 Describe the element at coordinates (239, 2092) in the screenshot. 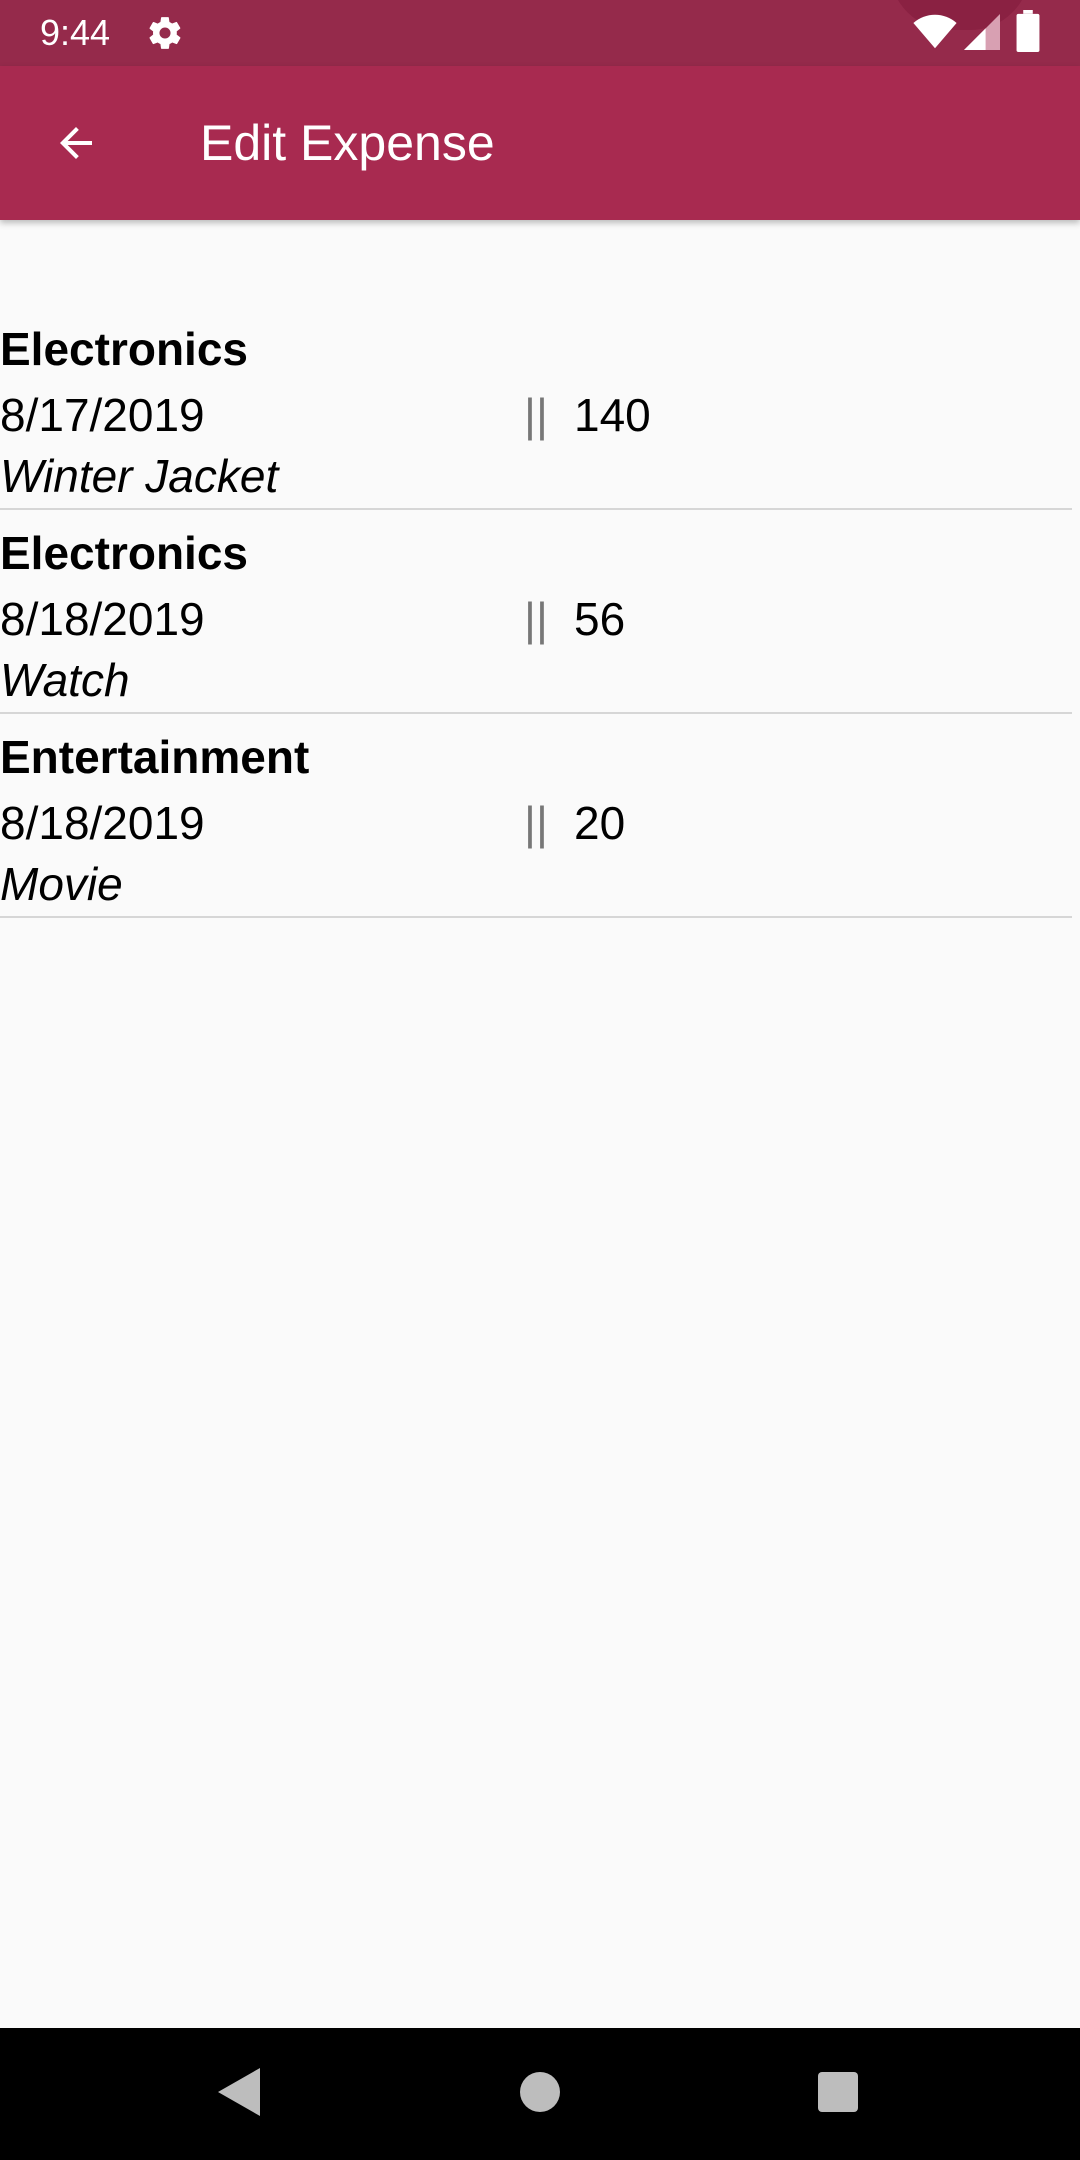

I see `nav-back-icon` at that location.